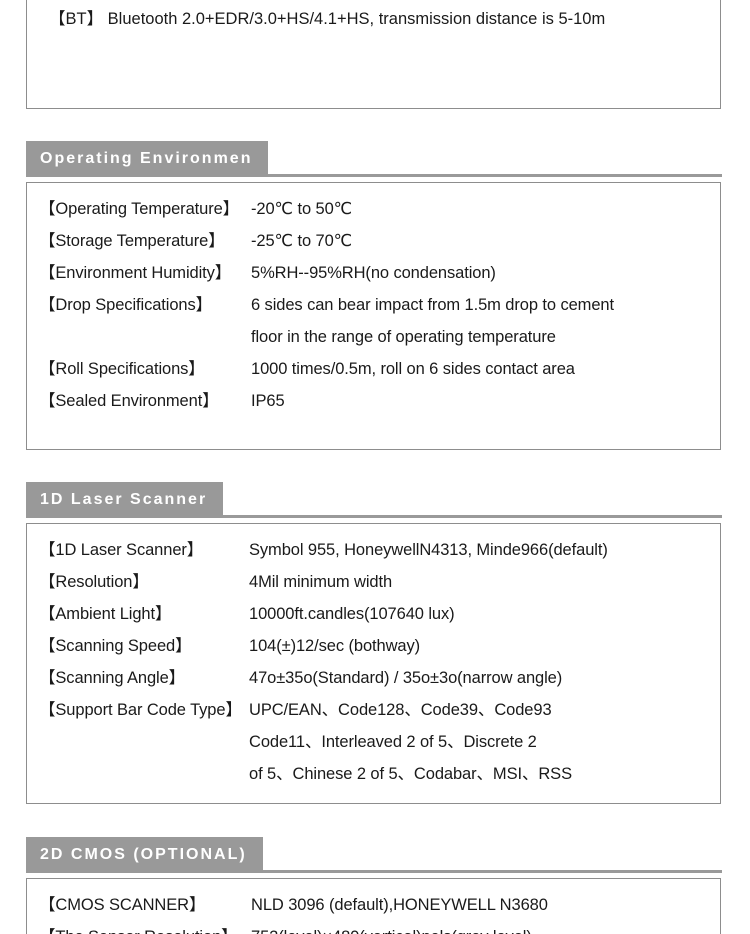 This screenshot has height=934, width=750. What do you see at coordinates (94, 582) in the screenshot?
I see `spec-label: 【Resolution】` at bounding box center [94, 582].